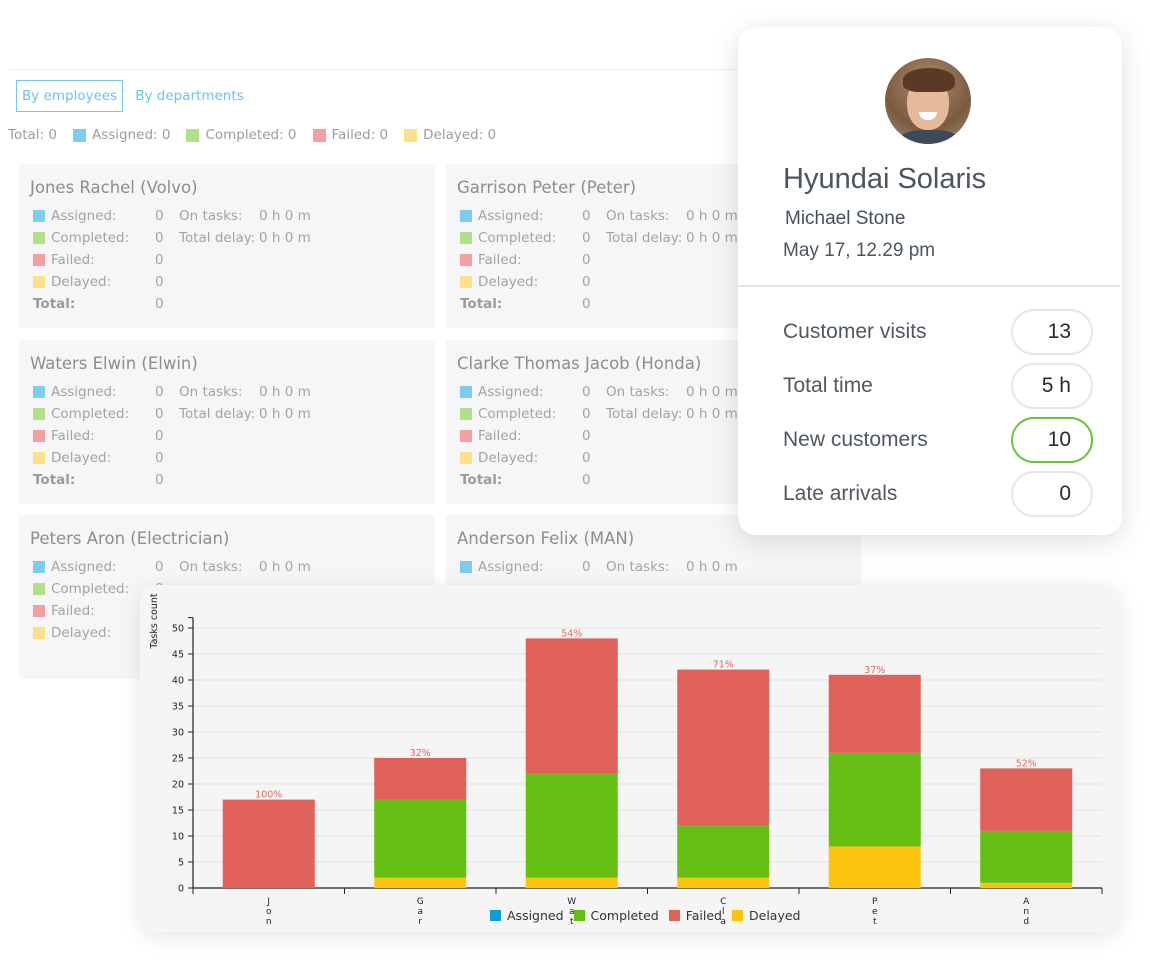 The image size is (1150, 960). I want to click on stat-label: Total time, so click(828, 385).